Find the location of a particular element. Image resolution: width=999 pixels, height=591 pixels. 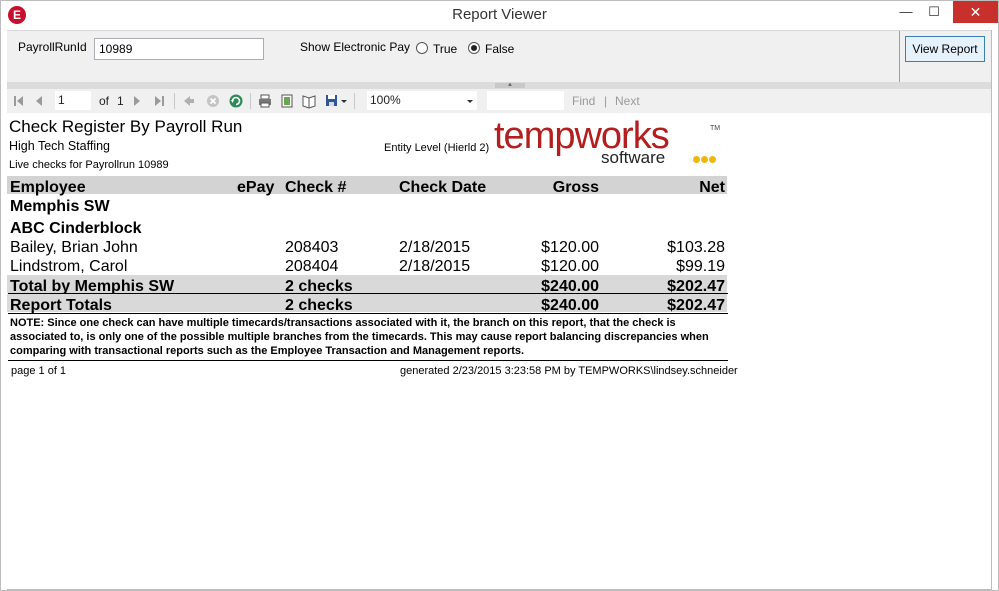

branch-name: Memphis SW is located at coordinates (60, 206).